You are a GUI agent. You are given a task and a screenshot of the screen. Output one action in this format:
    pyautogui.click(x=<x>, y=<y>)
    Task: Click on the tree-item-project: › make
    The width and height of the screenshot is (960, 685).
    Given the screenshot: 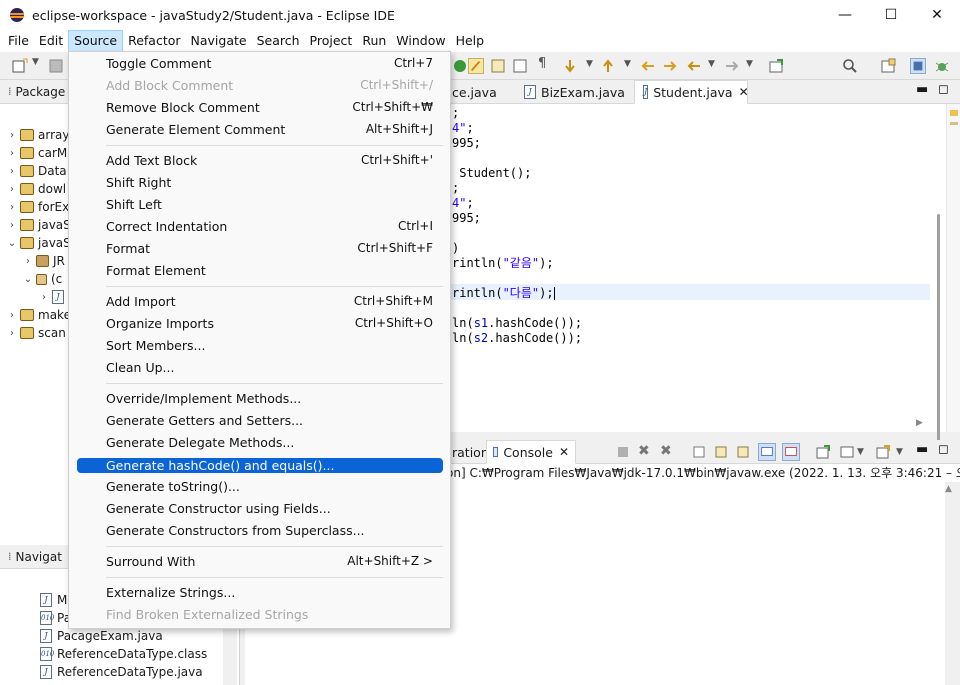 What is the action you would take?
    pyautogui.click(x=38, y=315)
    